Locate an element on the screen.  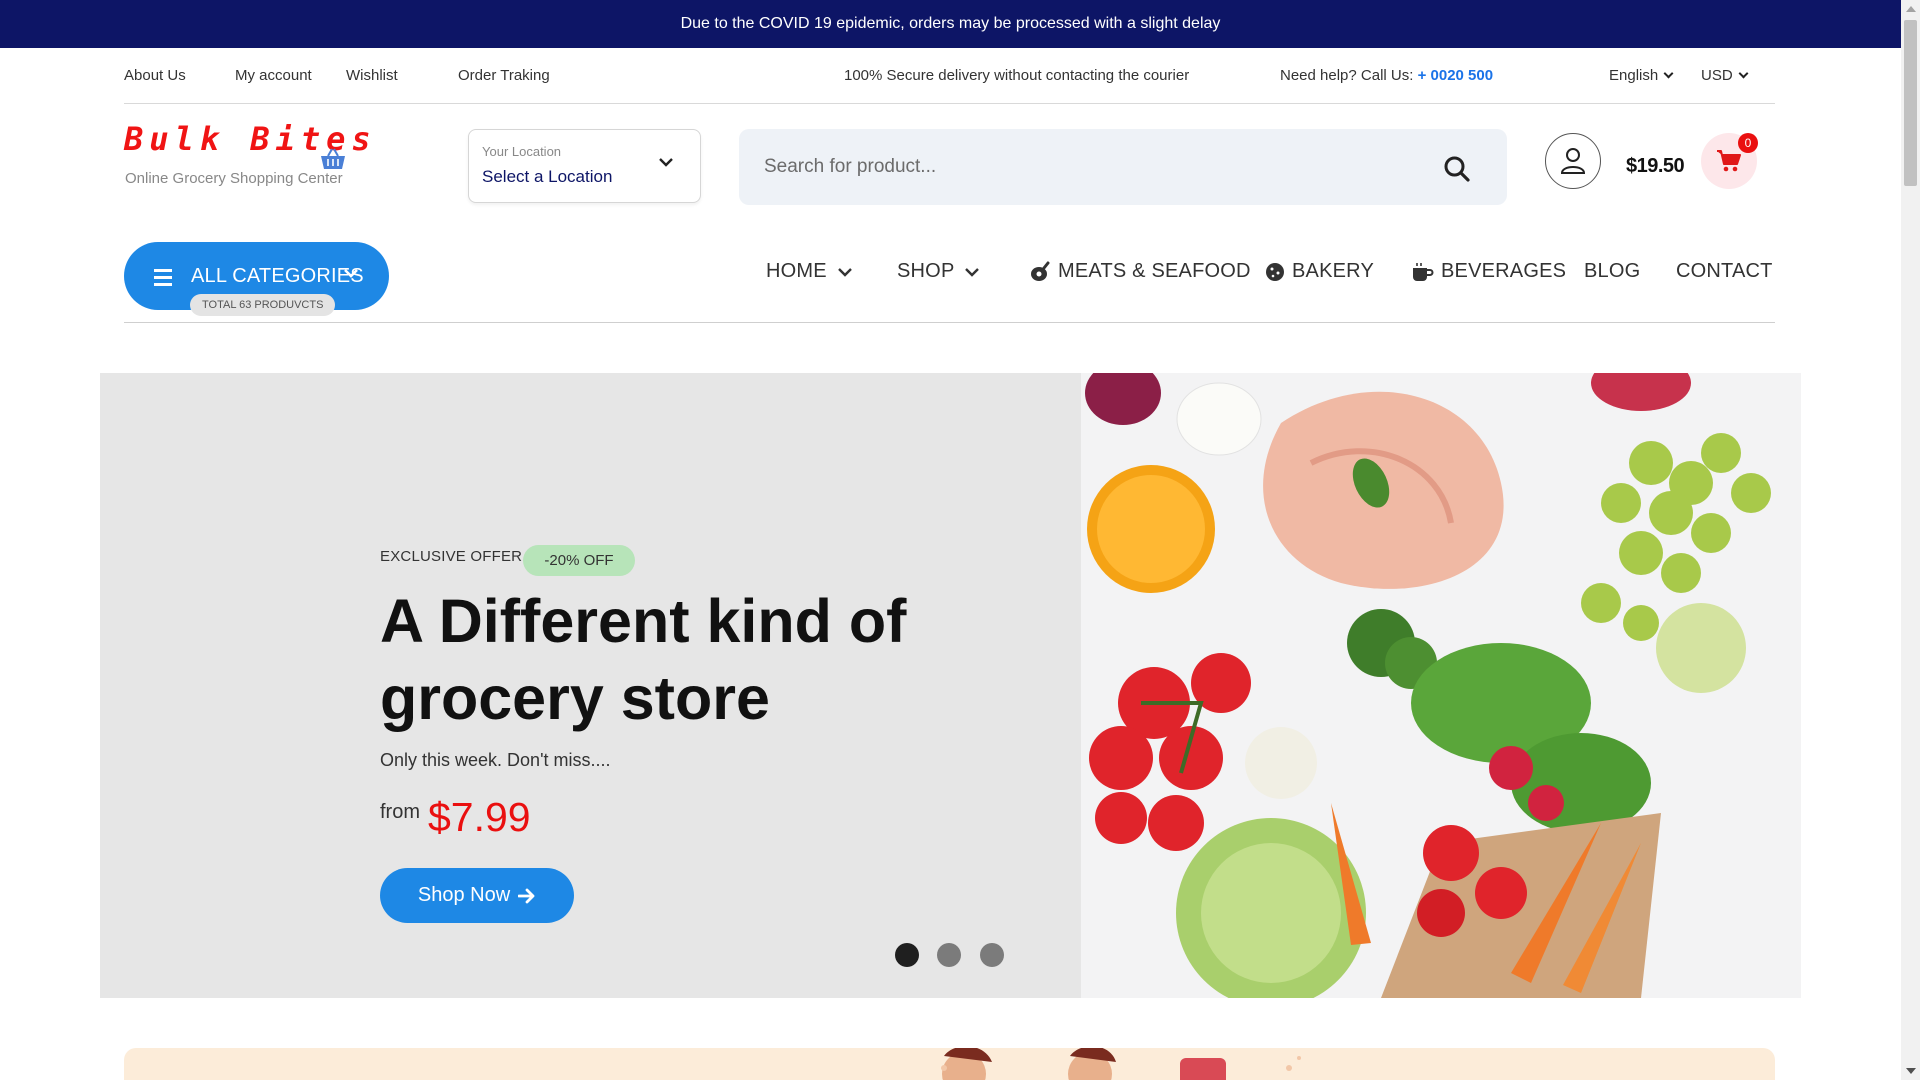
nav-beverages: BEVERAGES is located at coordinates (1489, 271).